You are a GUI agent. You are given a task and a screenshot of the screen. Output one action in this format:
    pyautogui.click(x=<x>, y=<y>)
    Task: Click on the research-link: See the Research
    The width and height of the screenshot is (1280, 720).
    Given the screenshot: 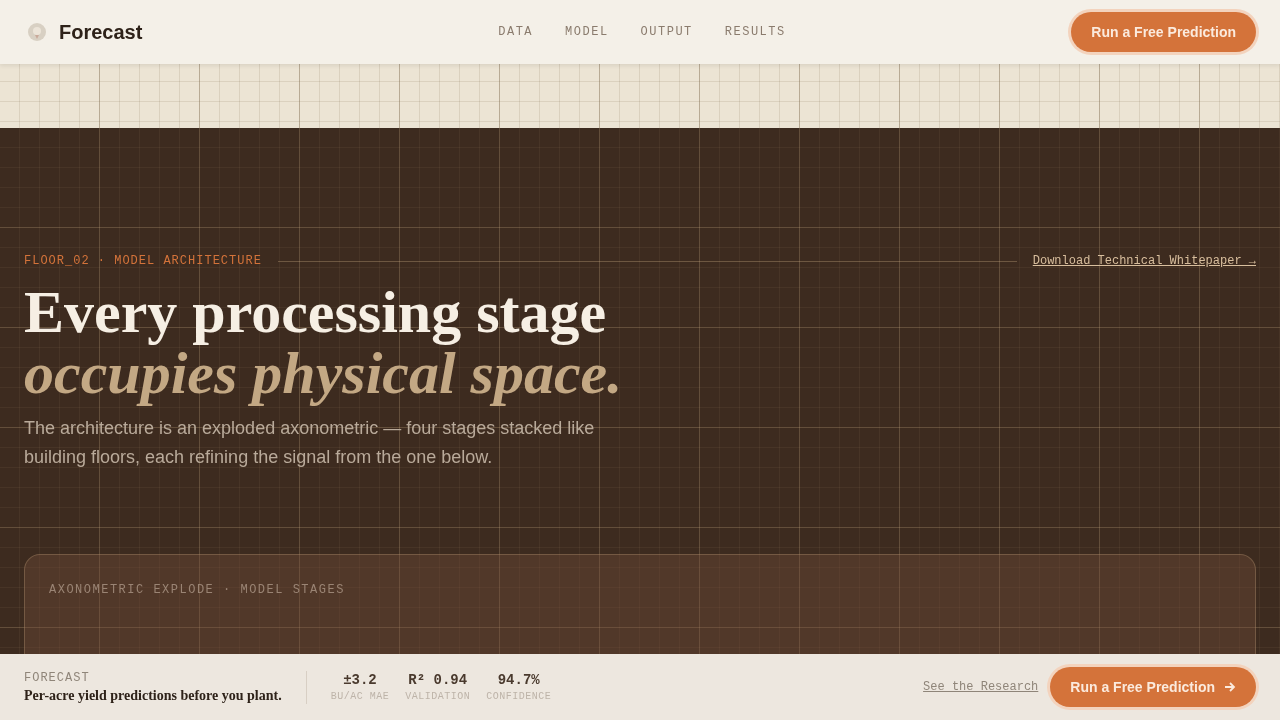 What is the action you would take?
    pyautogui.click(x=981, y=687)
    